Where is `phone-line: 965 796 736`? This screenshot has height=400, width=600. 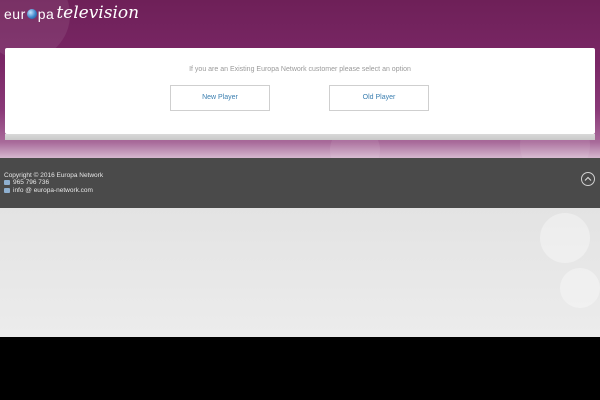 phone-line: 965 796 736 is located at coordinates (26, 182).